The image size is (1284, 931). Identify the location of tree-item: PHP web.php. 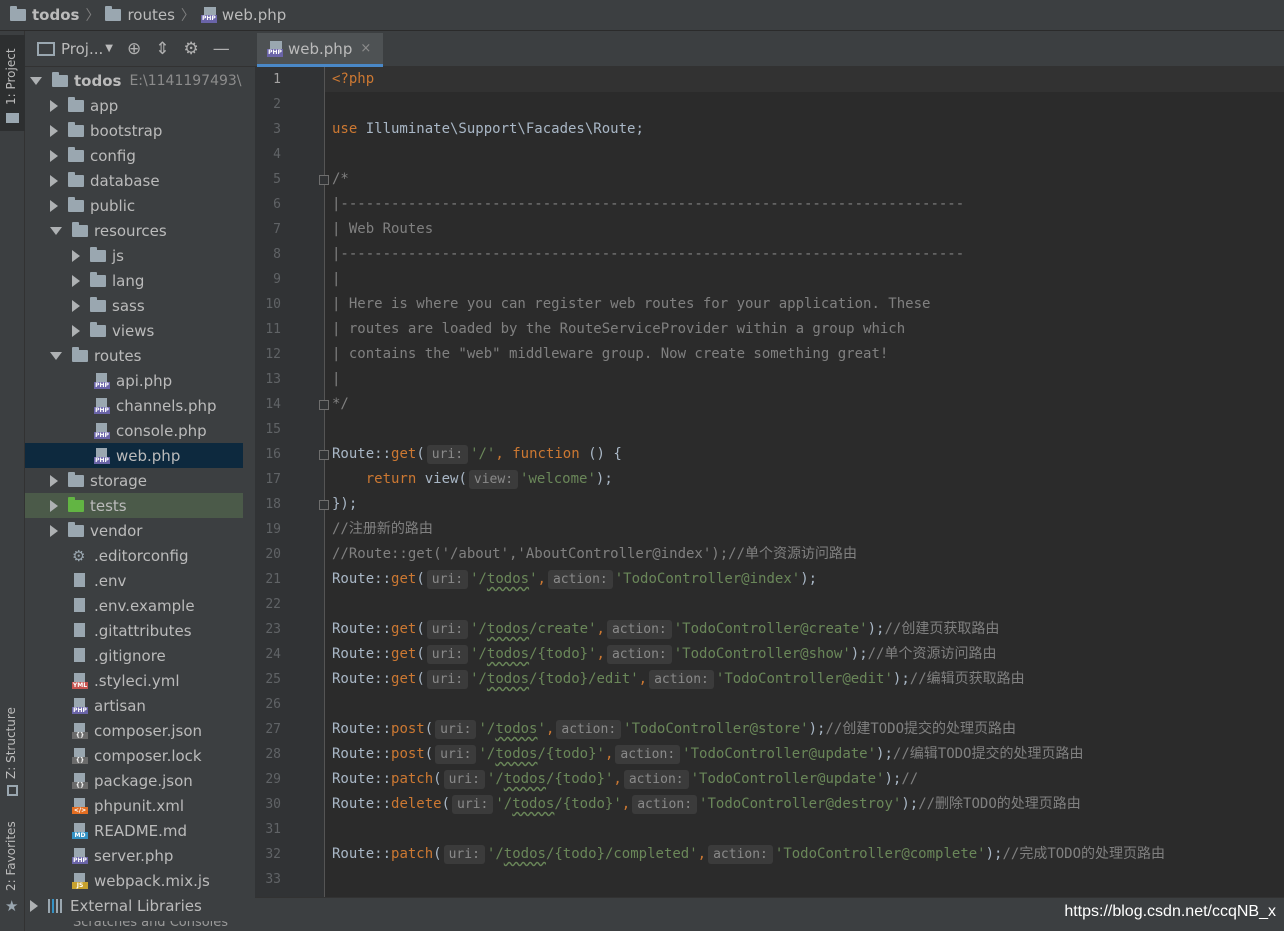
(134, 455).